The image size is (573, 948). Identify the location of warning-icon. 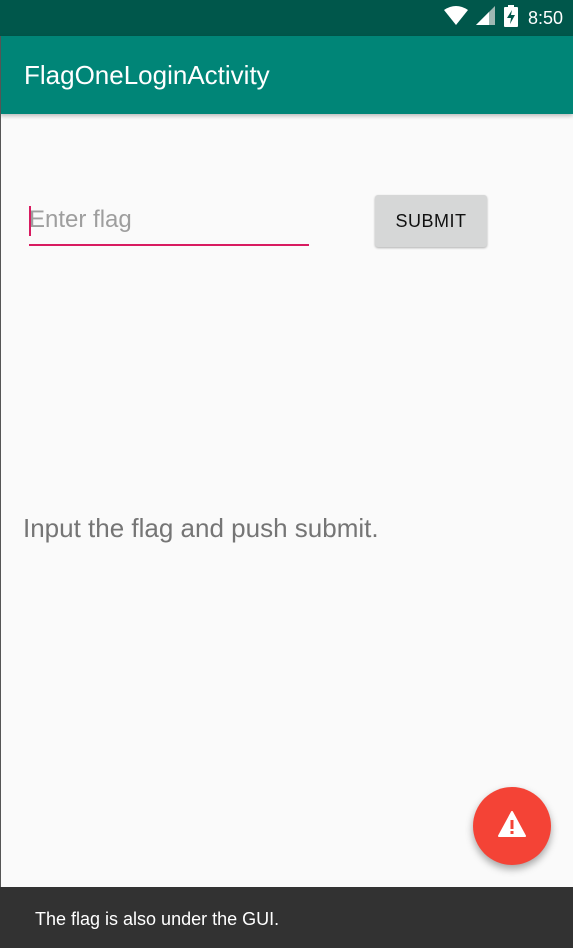
(512, 826).